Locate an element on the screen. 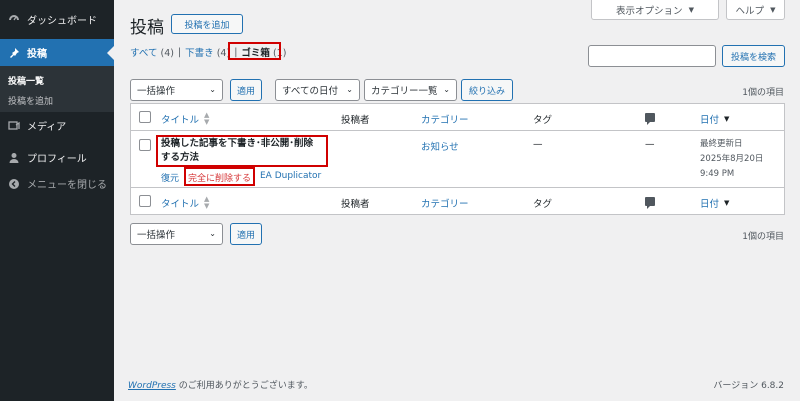 This screenshot has height=401, width=800. add-new-post-button: 投稿を追加 is located at coordinates (207, 24).